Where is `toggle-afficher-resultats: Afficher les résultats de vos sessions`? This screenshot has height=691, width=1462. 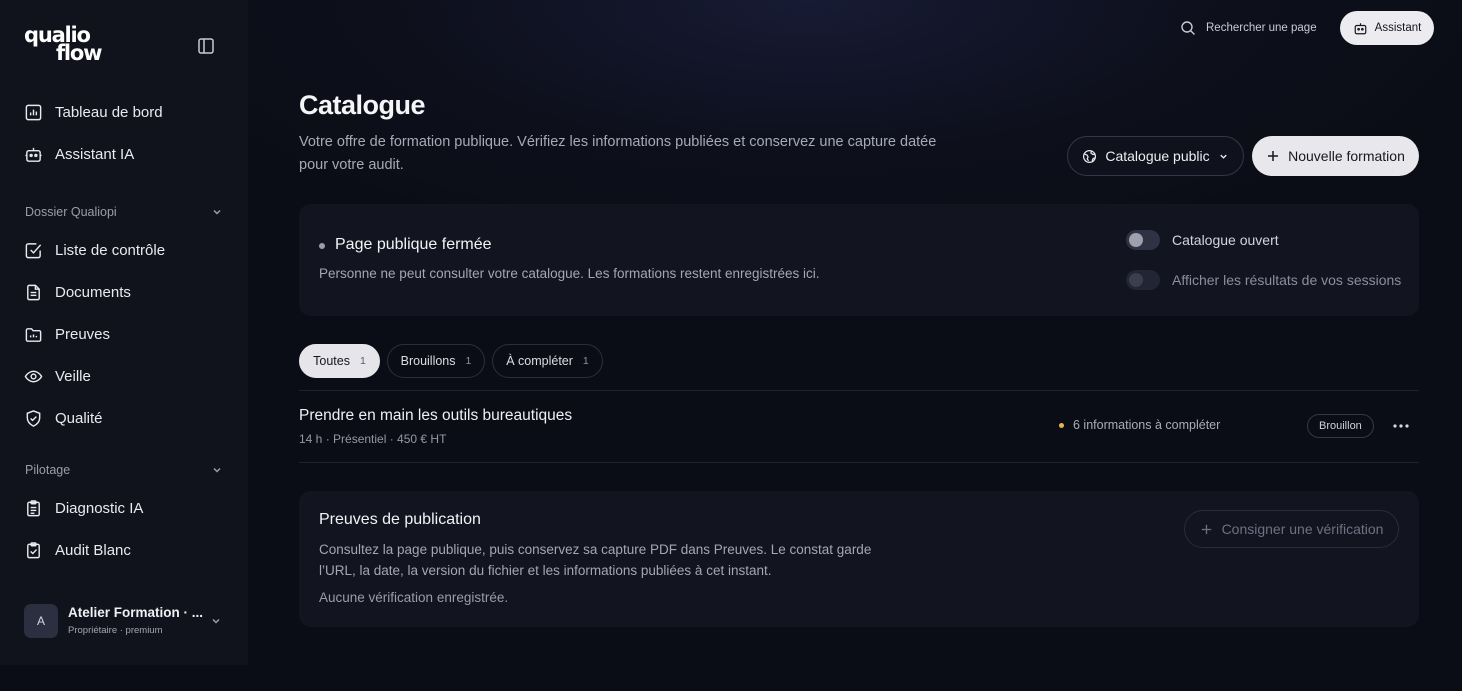
toggle-afficher-resultats: Afficher les résultats de vos sessions is located at coordinates (1263, 280).